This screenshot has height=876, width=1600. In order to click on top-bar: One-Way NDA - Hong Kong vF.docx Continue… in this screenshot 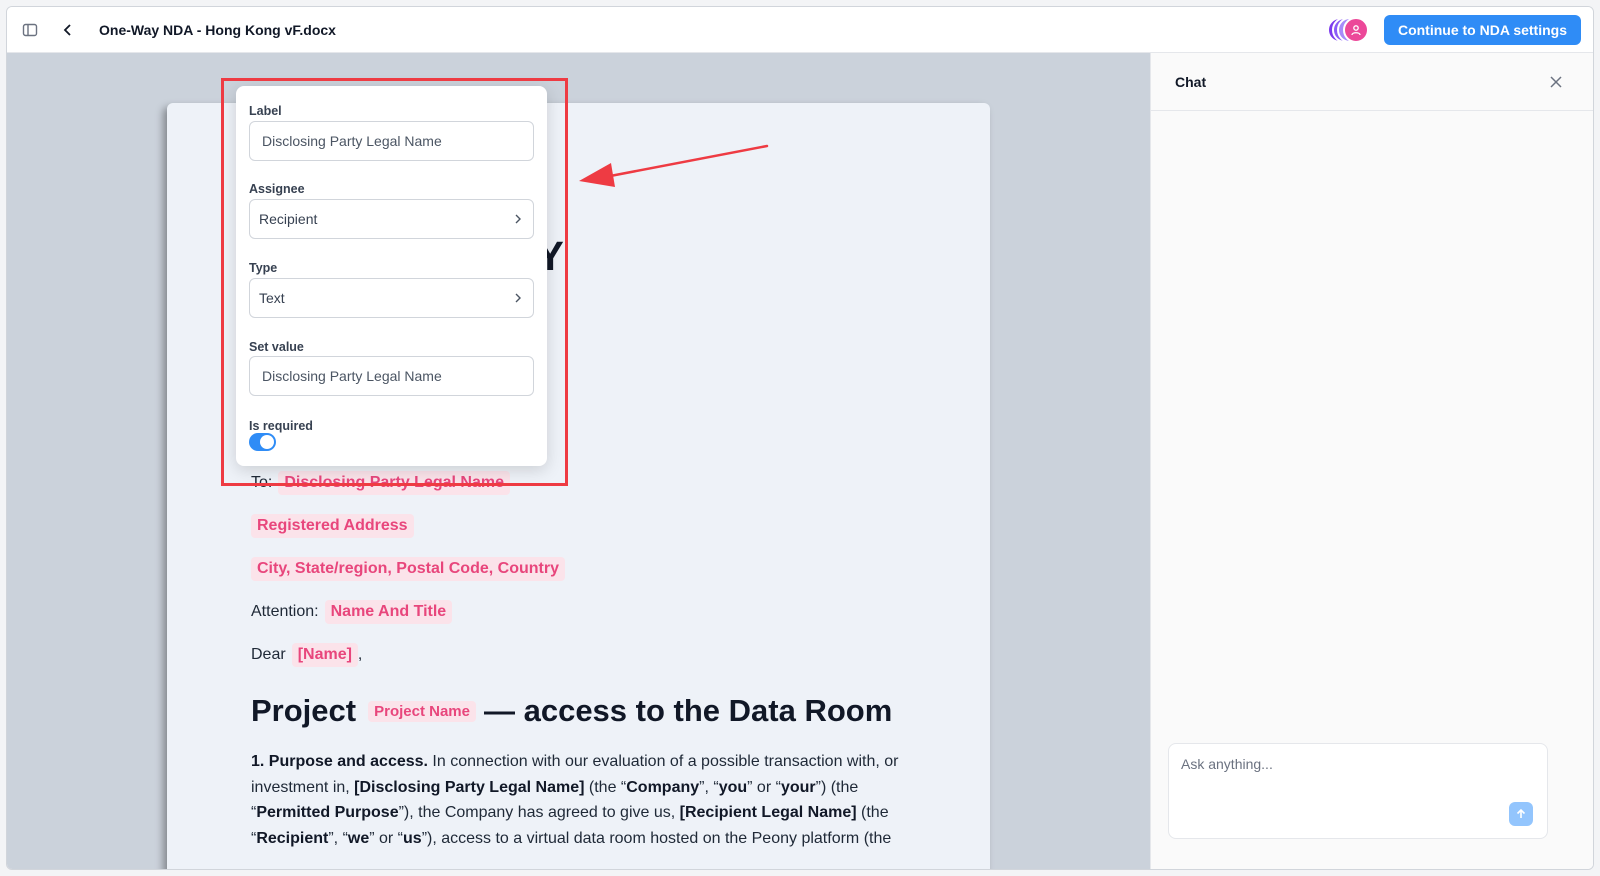, I will do `click(800, 30)`.